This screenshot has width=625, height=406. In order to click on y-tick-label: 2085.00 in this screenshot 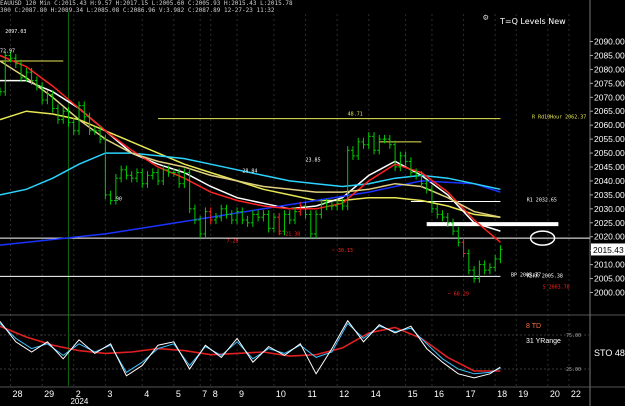, I will do `click(609, 55)`.